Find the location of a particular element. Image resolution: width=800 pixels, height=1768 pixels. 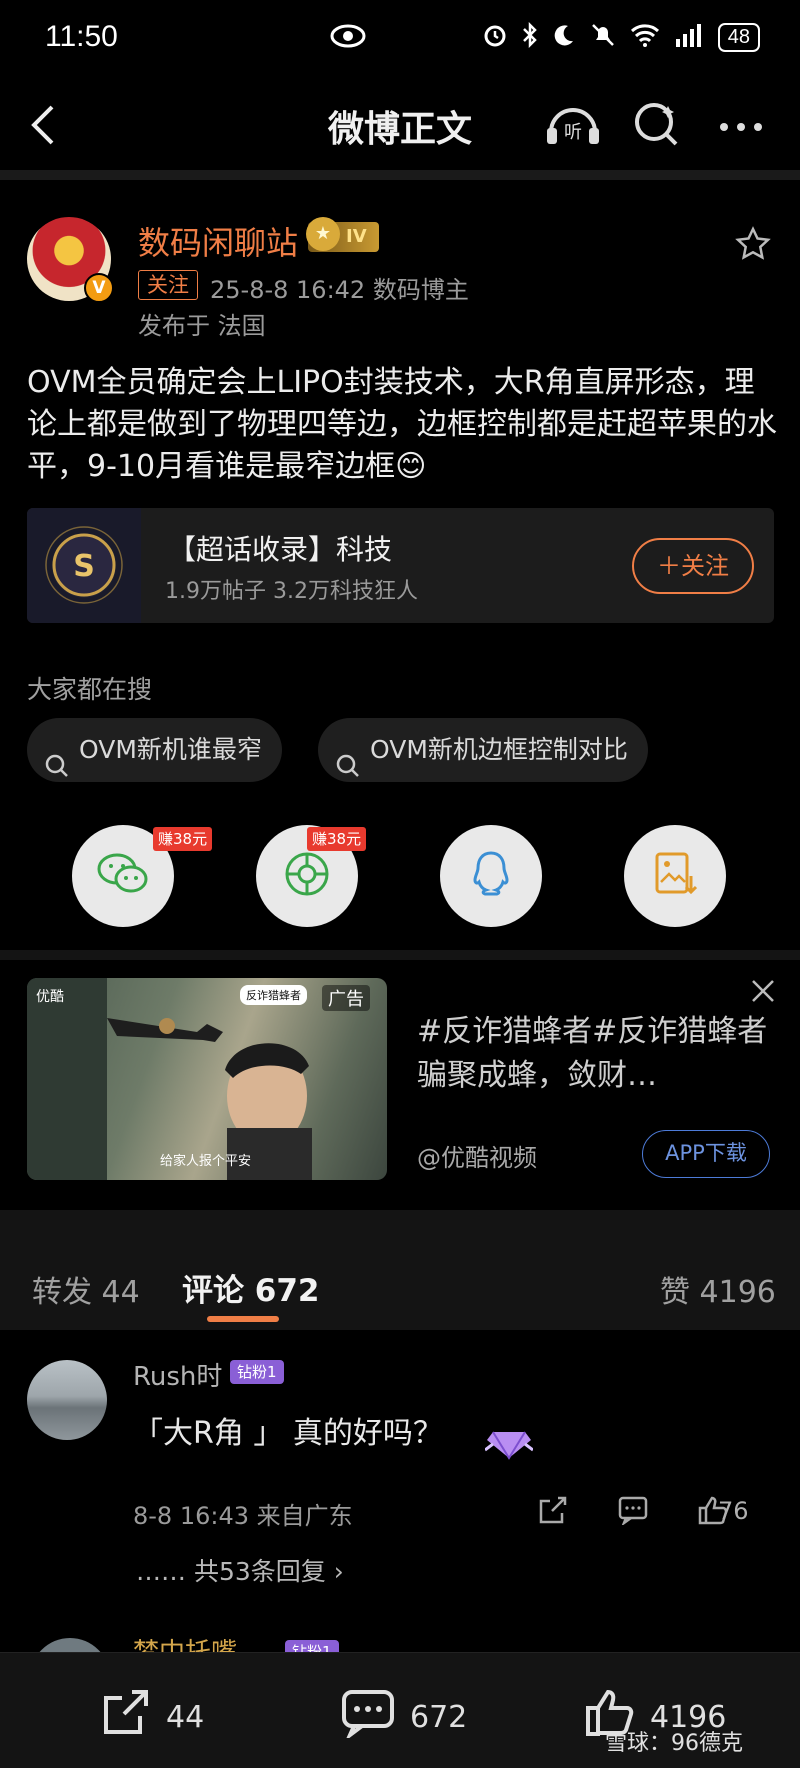

status-icons: 48 is located at coordinates (621, 36).